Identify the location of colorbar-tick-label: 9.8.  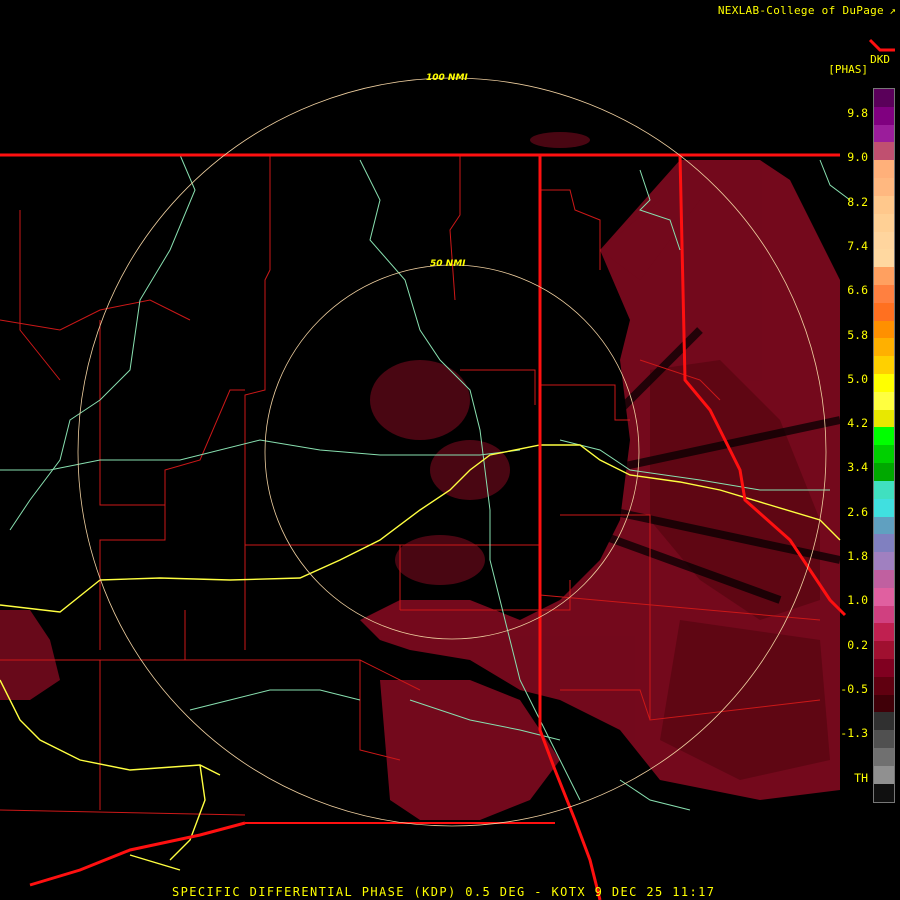
(857, 113).